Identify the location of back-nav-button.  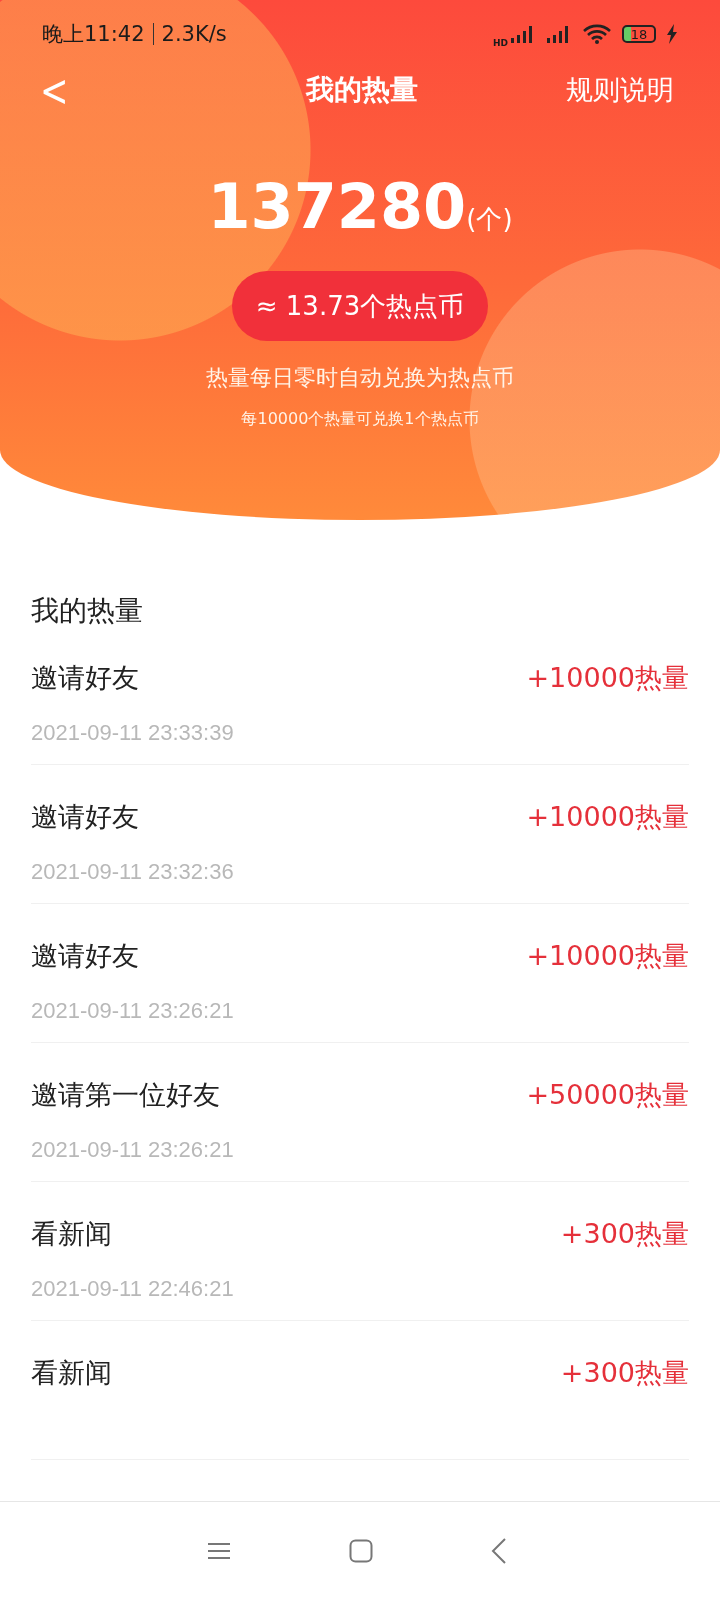
(499, 1551).